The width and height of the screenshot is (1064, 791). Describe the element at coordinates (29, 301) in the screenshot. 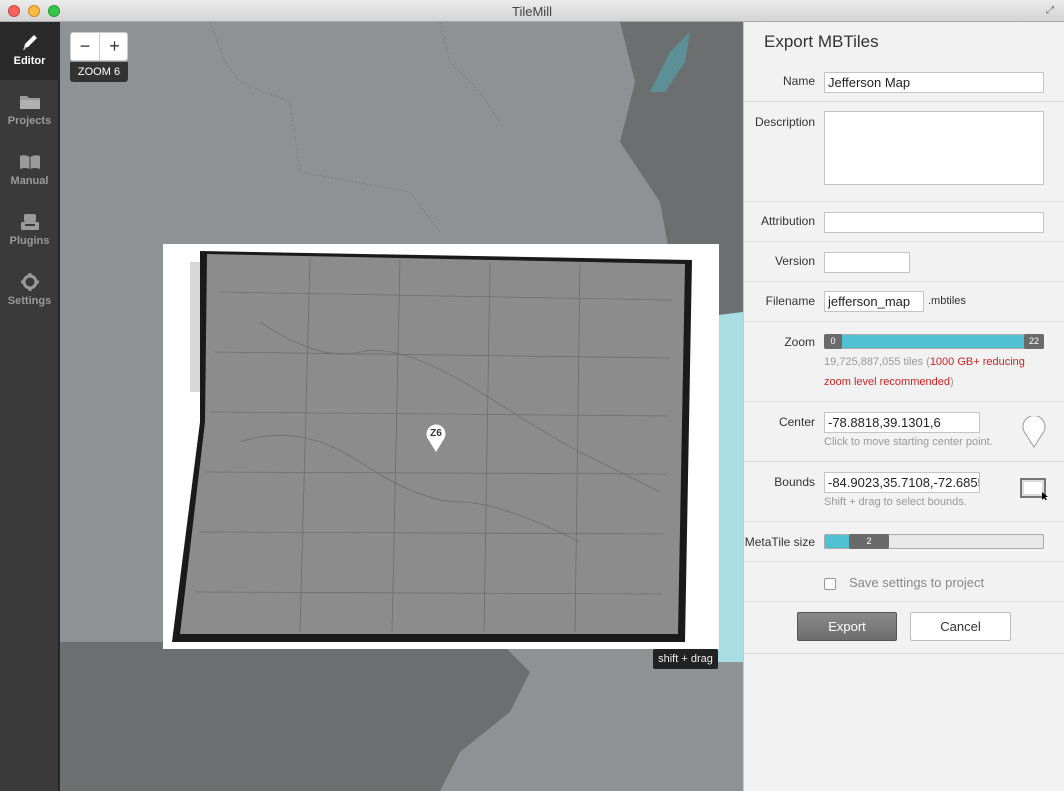

I see `sidebar-item-label: Settings` at that location.